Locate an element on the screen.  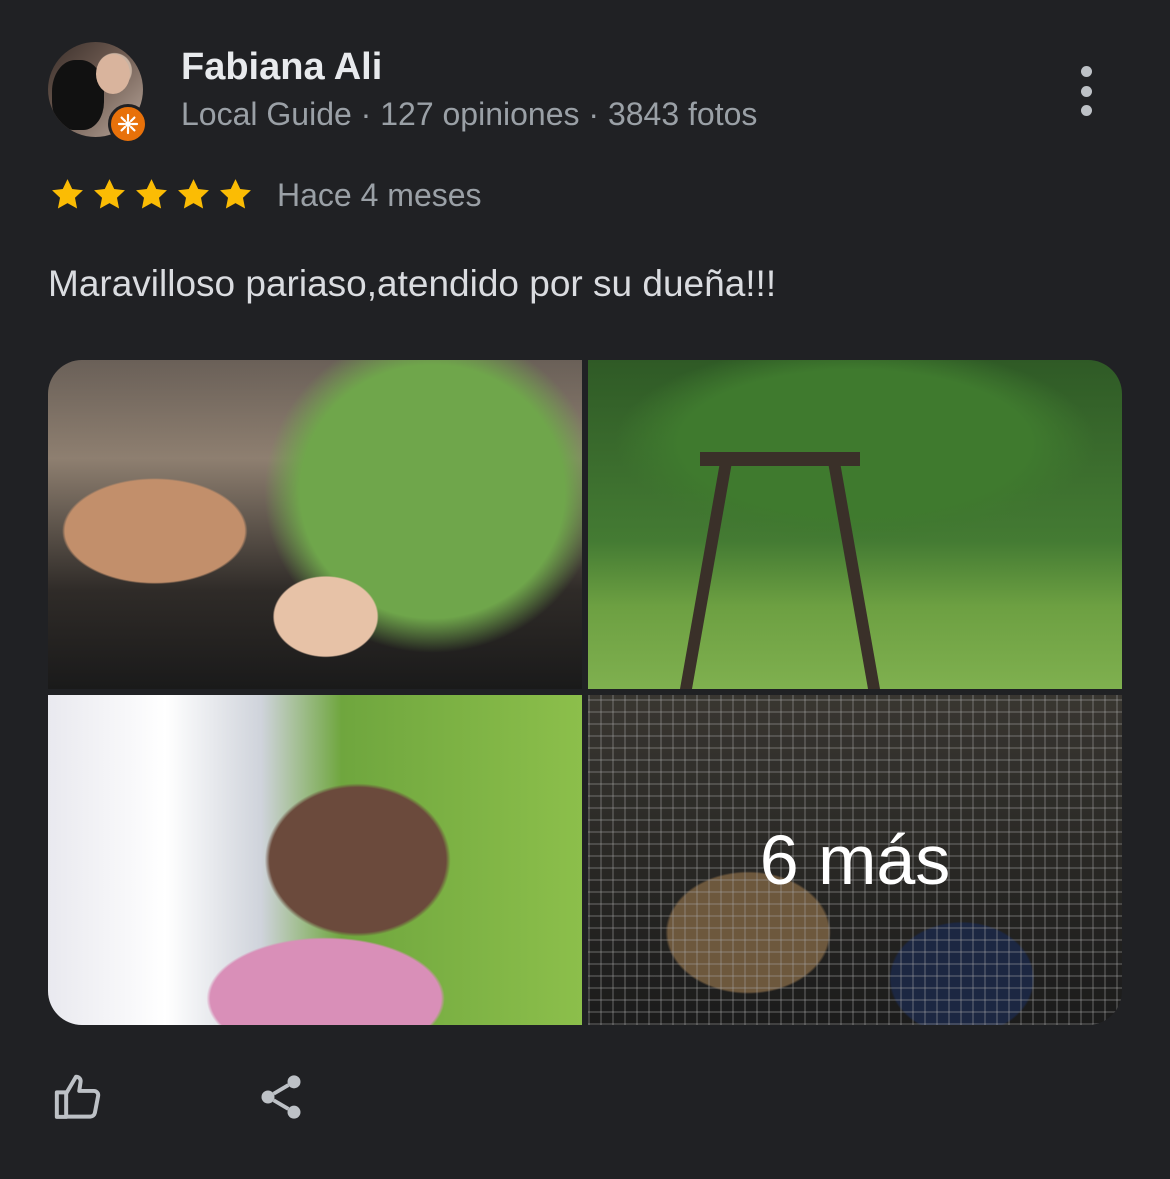
reviewer-avatar is located at coordinates (98, 93).